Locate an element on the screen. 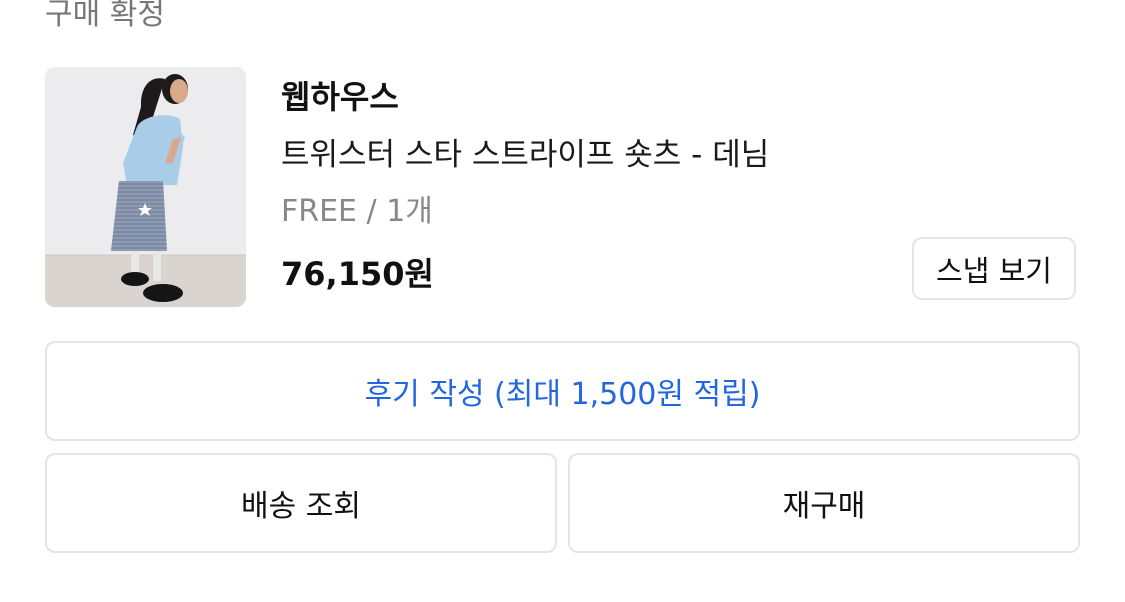  product-price: 76,150원 is located at coordinates (357, 274).